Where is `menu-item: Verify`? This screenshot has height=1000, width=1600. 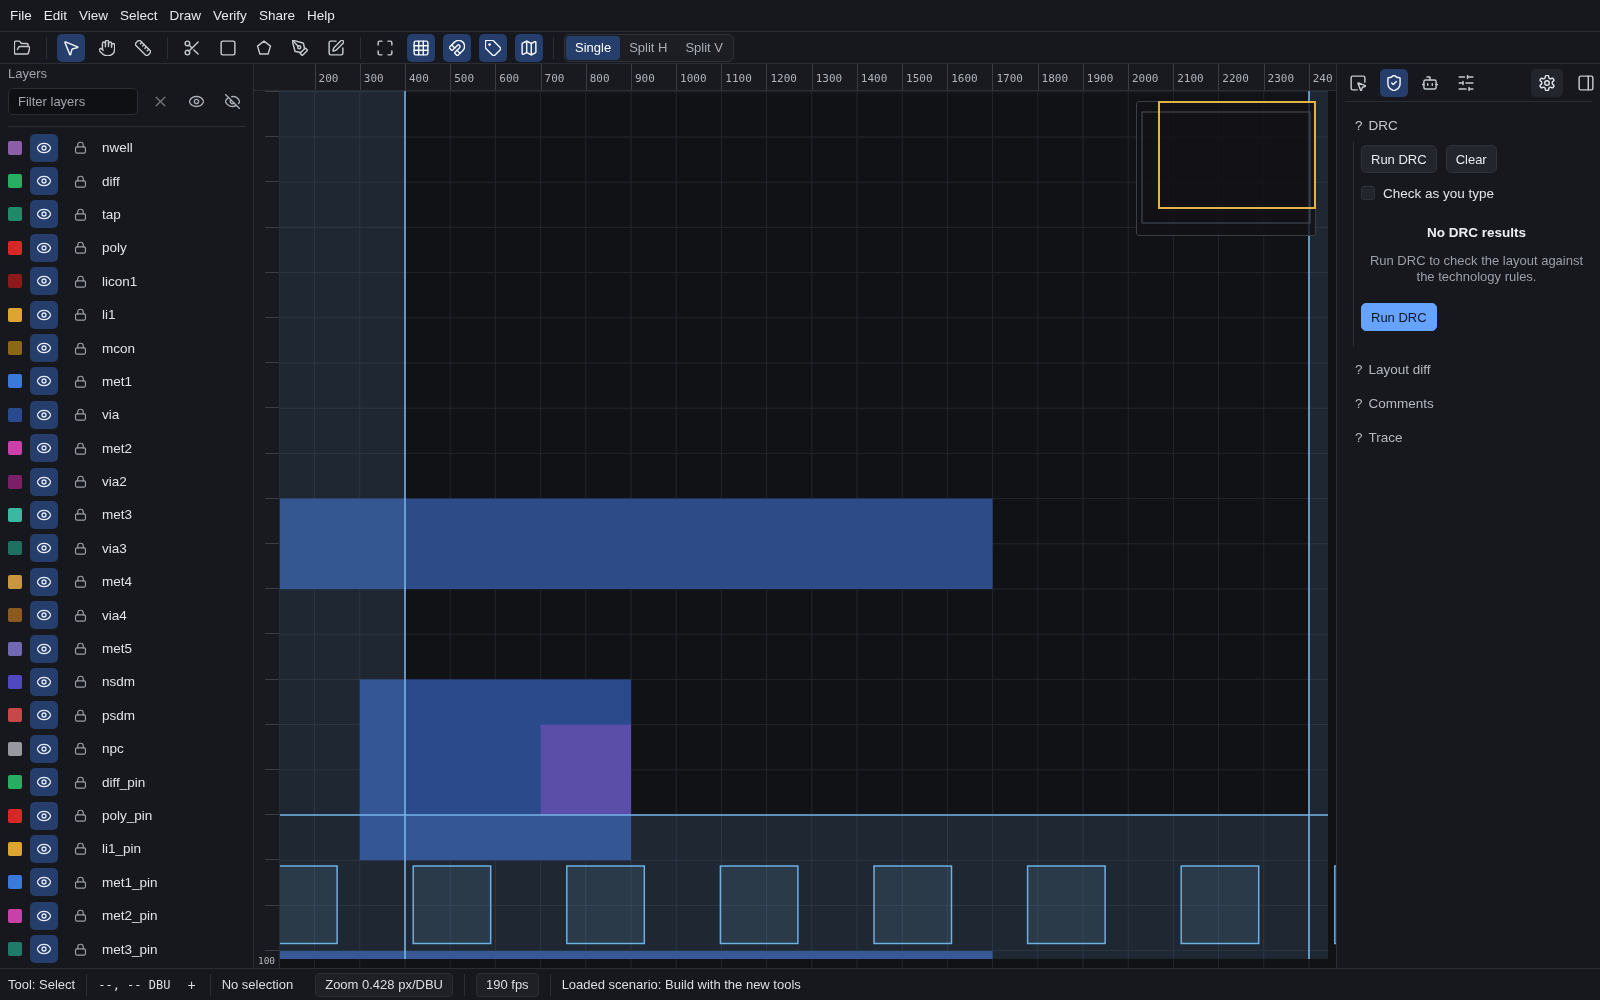
menu-item: Verify is located at coordinates (230, 15).